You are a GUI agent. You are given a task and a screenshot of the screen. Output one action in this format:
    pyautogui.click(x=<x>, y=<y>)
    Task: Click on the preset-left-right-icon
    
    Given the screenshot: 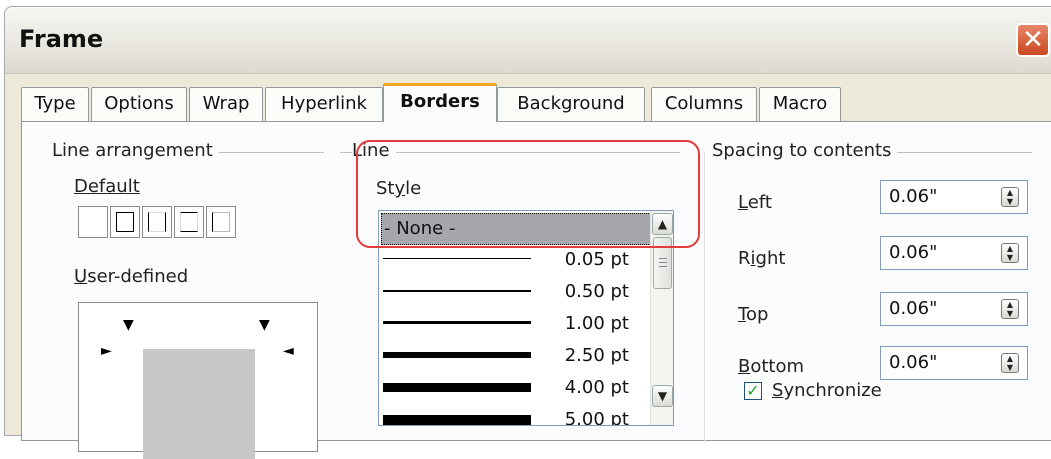 What is the action you would take?
    pyautogui.click(x=157, y=222)
    